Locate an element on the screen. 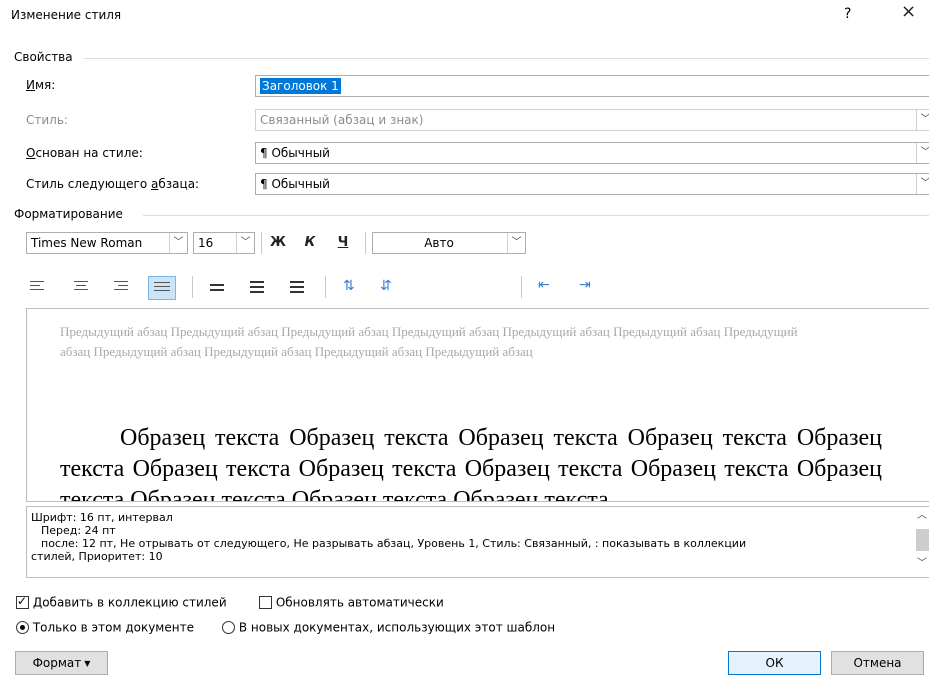 This screenshot has width=929, height=681. add-to-gallery-checkbox-row: Добавить в коллекцию стилей is located at coordinates (121, 602).